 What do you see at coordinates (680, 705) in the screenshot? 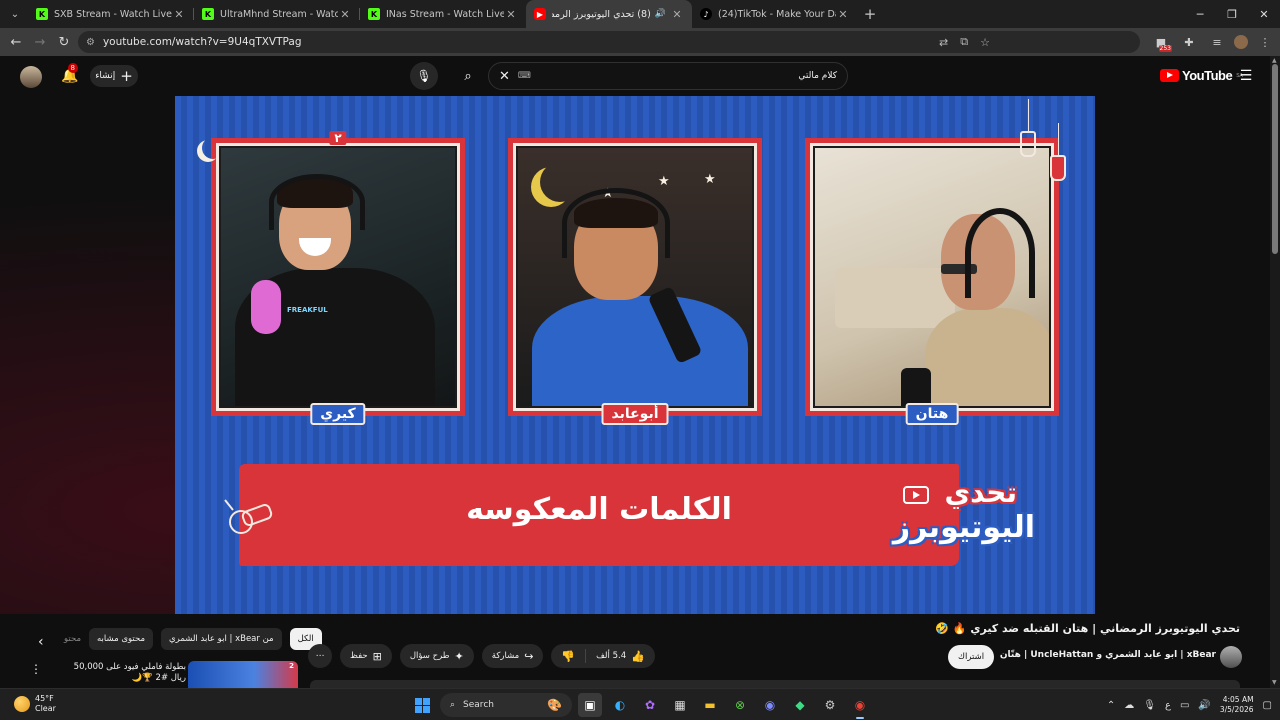
I see `store-icon: ▦` at bounding box center [680, 705].